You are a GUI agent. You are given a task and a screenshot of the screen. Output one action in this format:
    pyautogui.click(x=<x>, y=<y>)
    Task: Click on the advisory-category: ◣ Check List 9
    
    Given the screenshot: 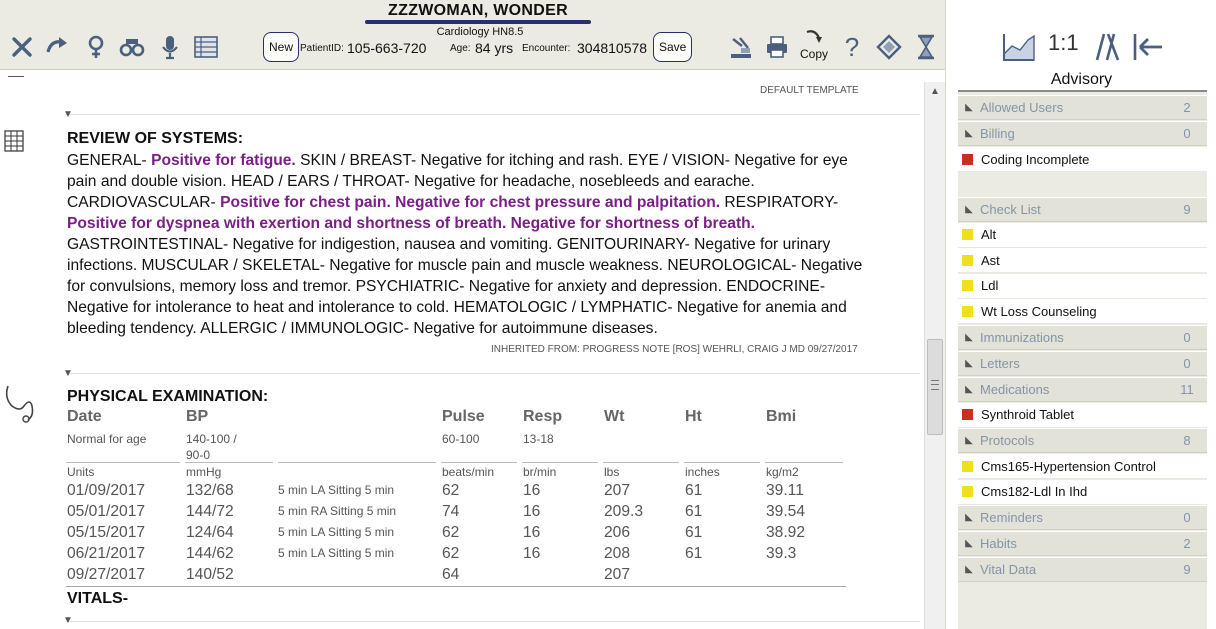 What is the action you would take?
    pyautogui.click(x=1082, y=209)
    